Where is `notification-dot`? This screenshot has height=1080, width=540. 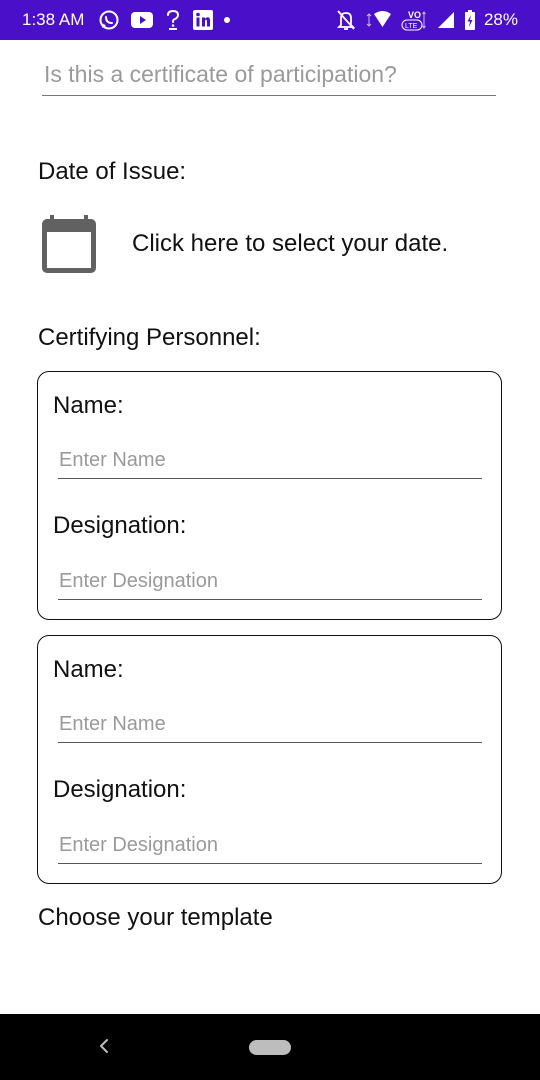 notification-dot is located at coordinates (227, 20).